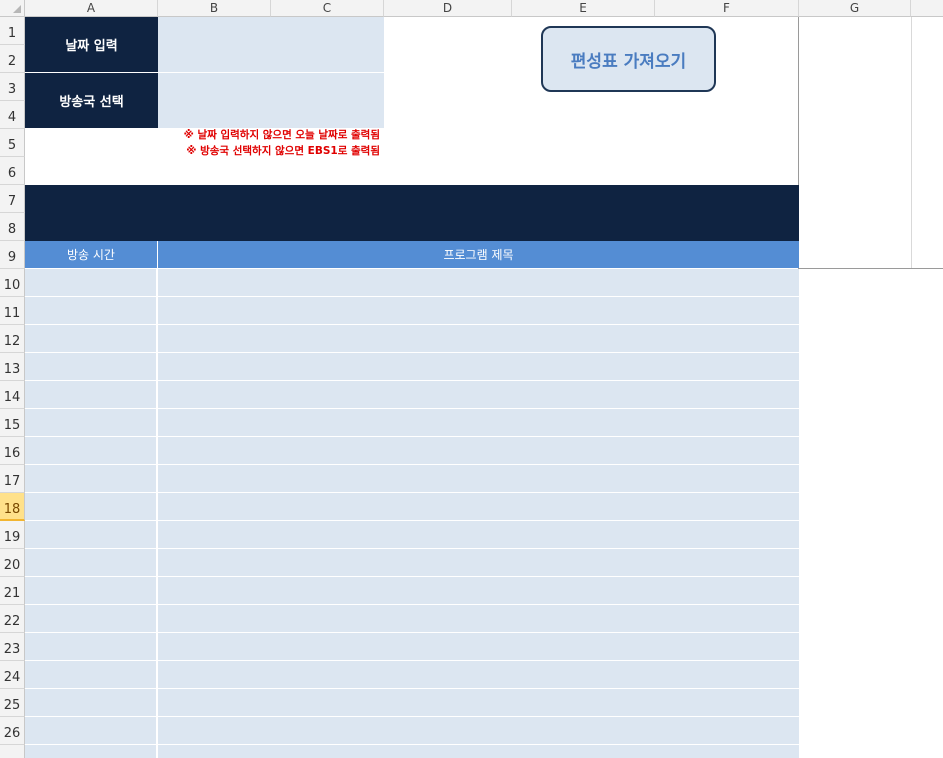  Describe the element at coordinates (927, 8) in the screenshot. I see `column-header-h` at that location.